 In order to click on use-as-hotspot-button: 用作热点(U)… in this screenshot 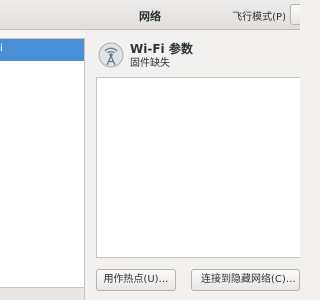, I will do `click(136, 280)`.